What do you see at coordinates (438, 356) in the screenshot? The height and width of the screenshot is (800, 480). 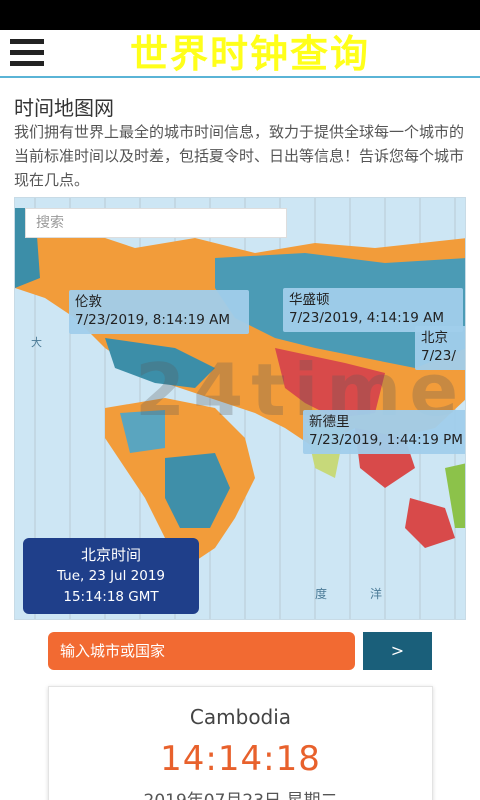 I see `popup-city-time: 7/23/` at bounding box center [438, 356].